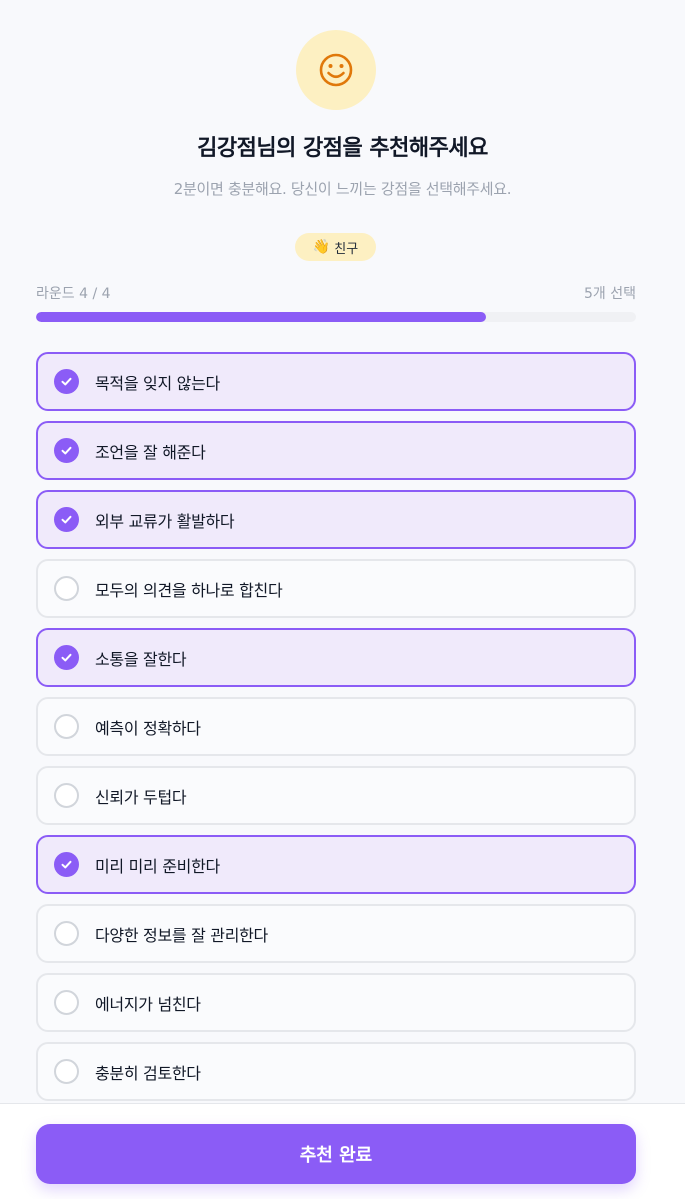 The width and height of the screenshot is (685, 1199). Describe the element at coordinates (336, 1154) in the screenshot. I see `submit-recommendation-button: 추천 완료` at that location.